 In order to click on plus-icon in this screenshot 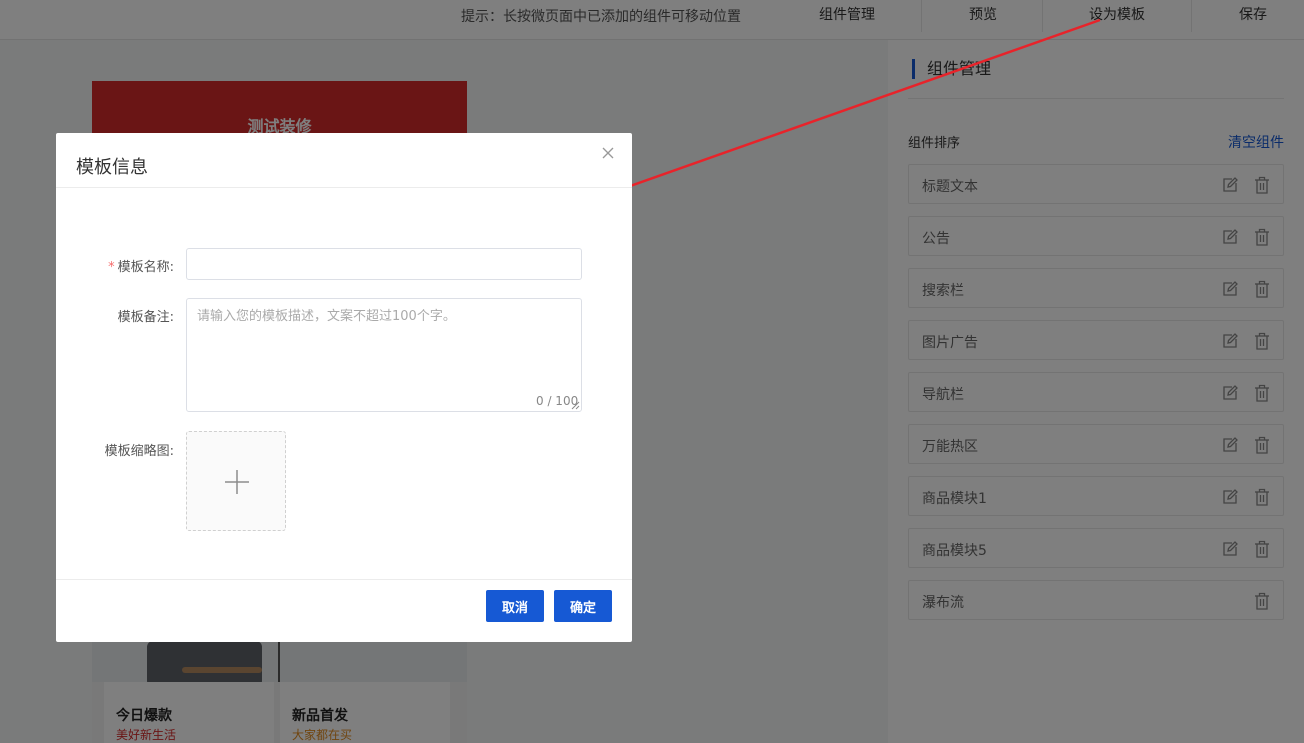, I will do `click(237, 482)`.